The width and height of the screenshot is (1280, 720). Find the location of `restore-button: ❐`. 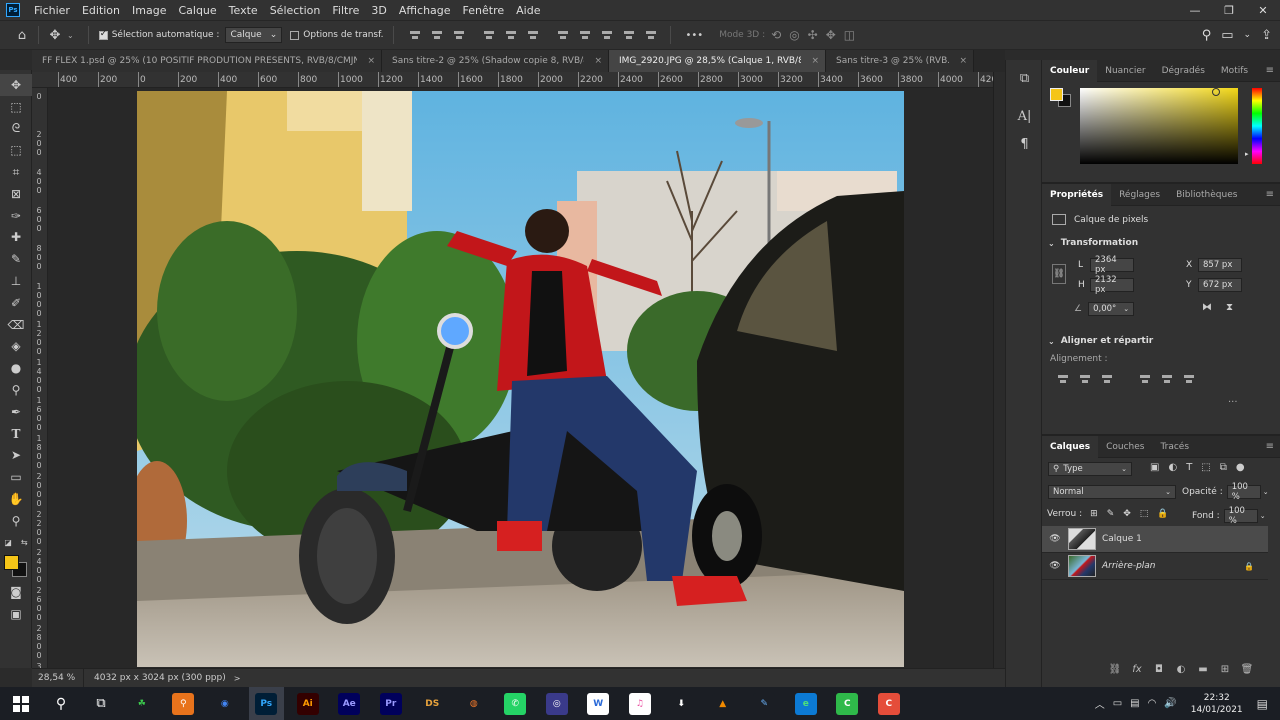

restore-button: ❐ is located at coordinates (1229, 10).